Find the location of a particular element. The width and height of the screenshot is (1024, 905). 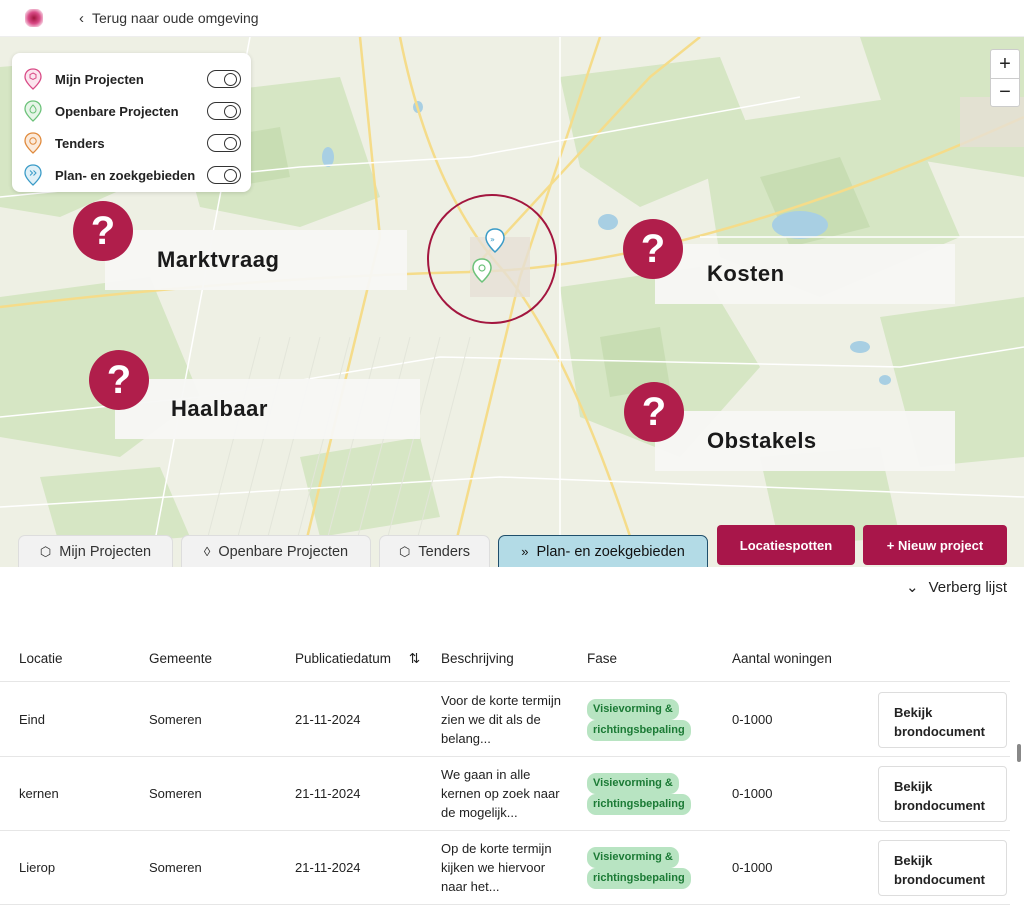

legend-label: Tenders is located at coordinates (80, 143).